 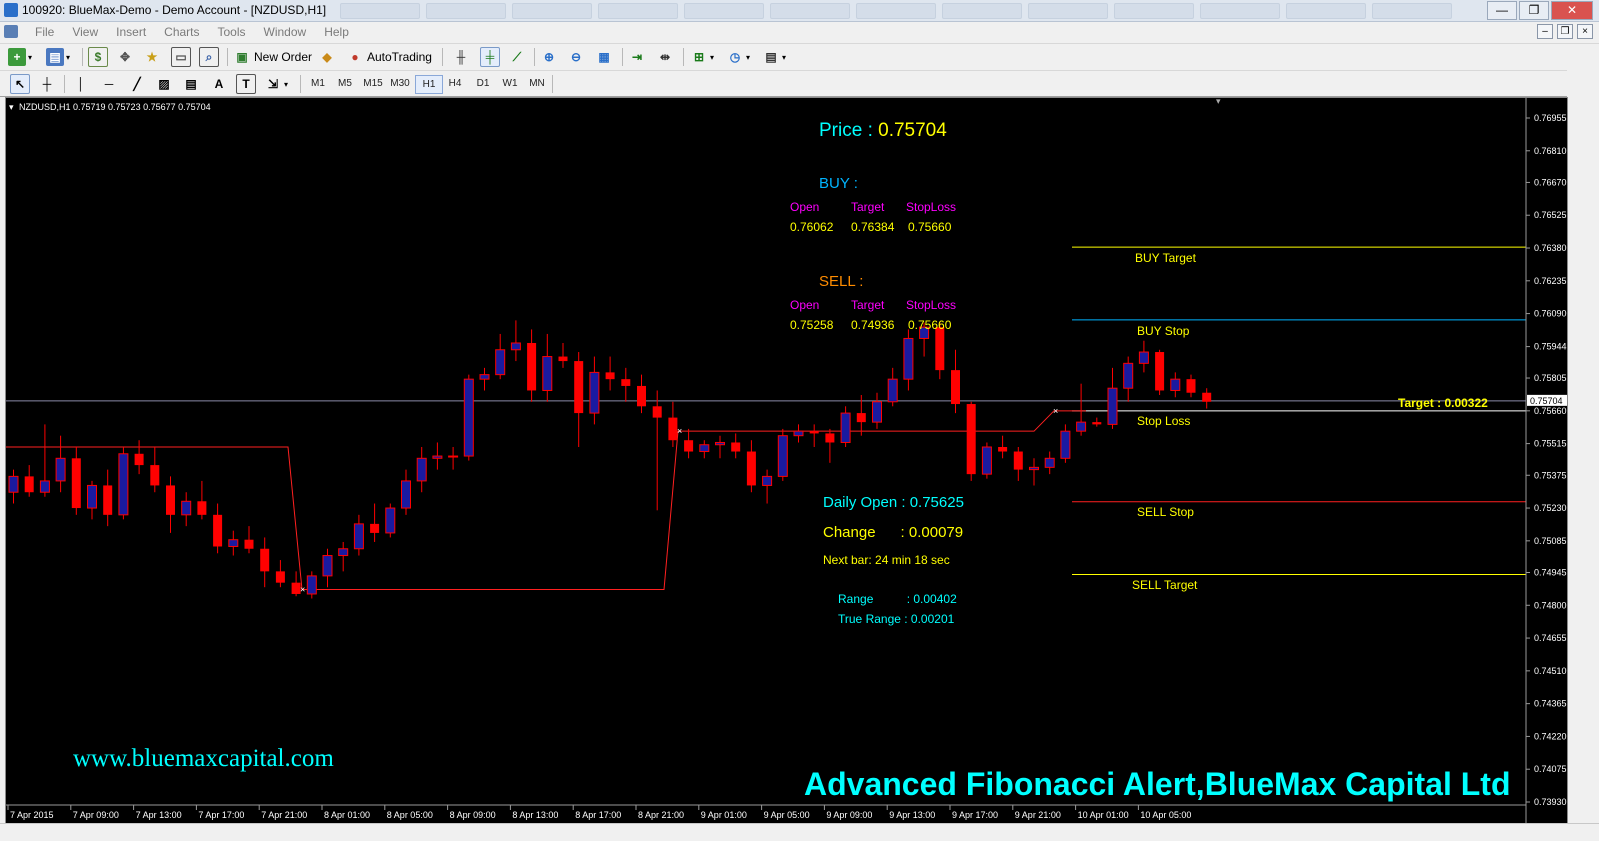 What do you see at coordinates (373, 83) in the screenshot?
I see `timeframe-m15: M15` at bounding box center [373, 83].